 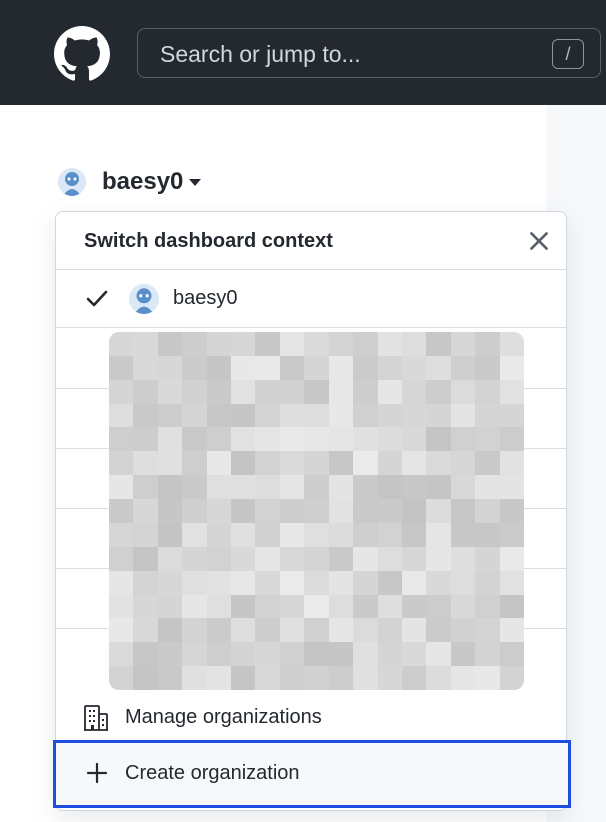 I want to click on close-icon, so click(x=539, y=241).